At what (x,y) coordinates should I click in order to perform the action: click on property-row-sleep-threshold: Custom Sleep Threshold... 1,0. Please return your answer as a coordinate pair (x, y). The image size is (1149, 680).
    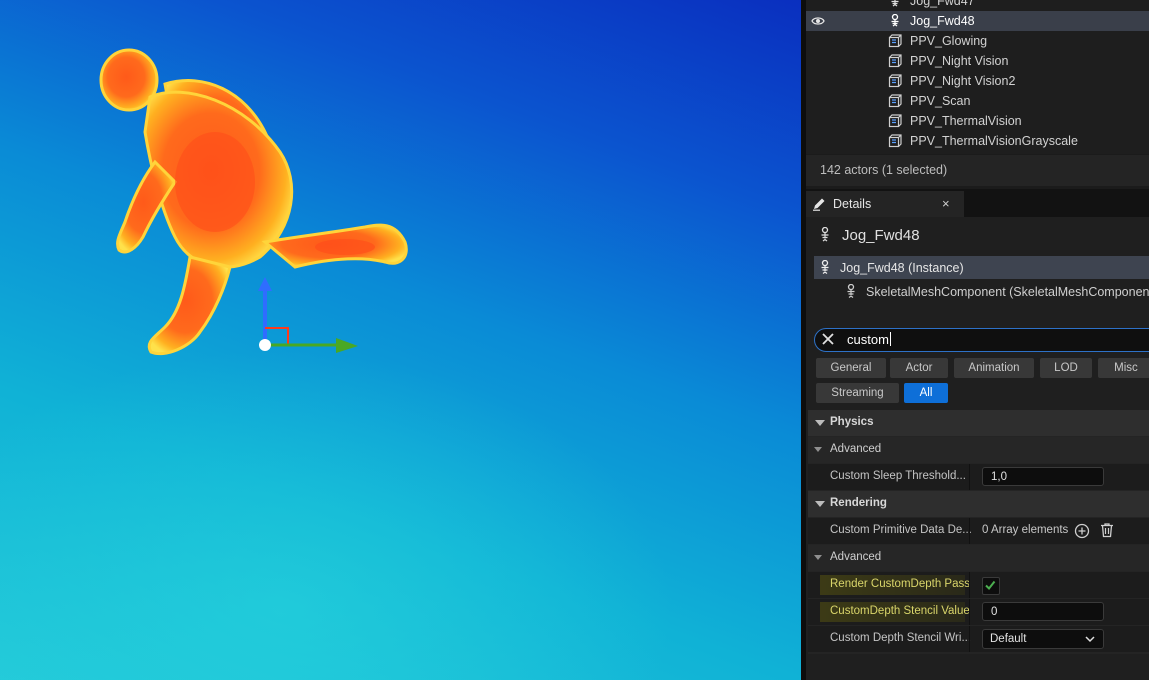
    Looking at the image, I should click on (978, 477).